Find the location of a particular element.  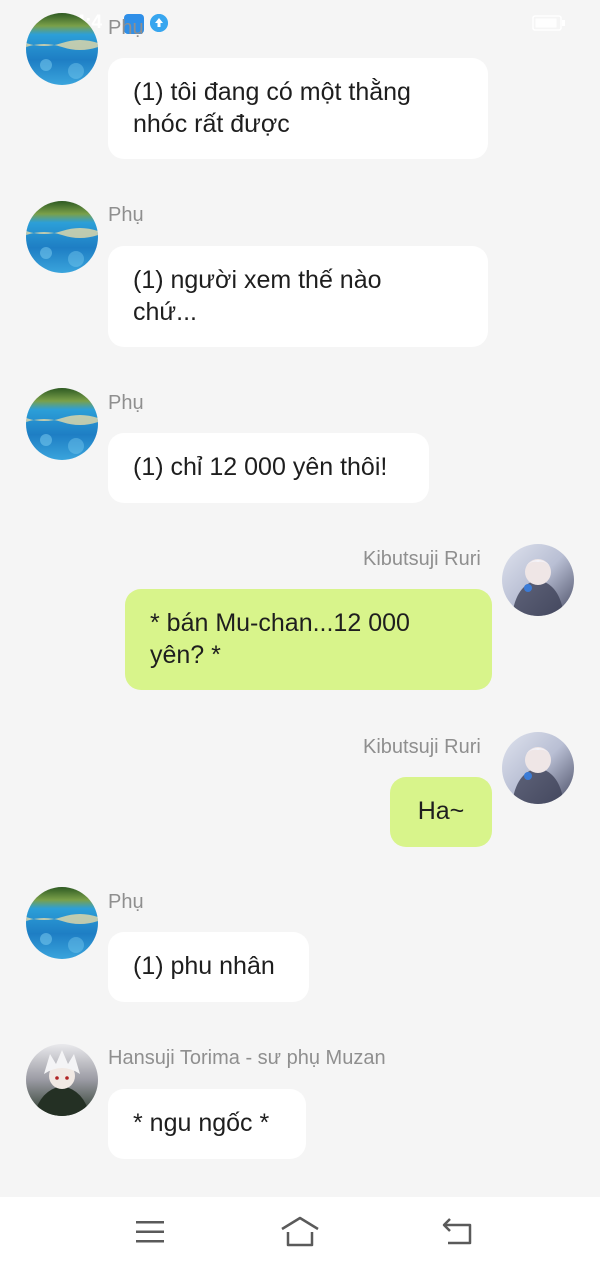

navigation-bar is located at coordinates (300, 1232).